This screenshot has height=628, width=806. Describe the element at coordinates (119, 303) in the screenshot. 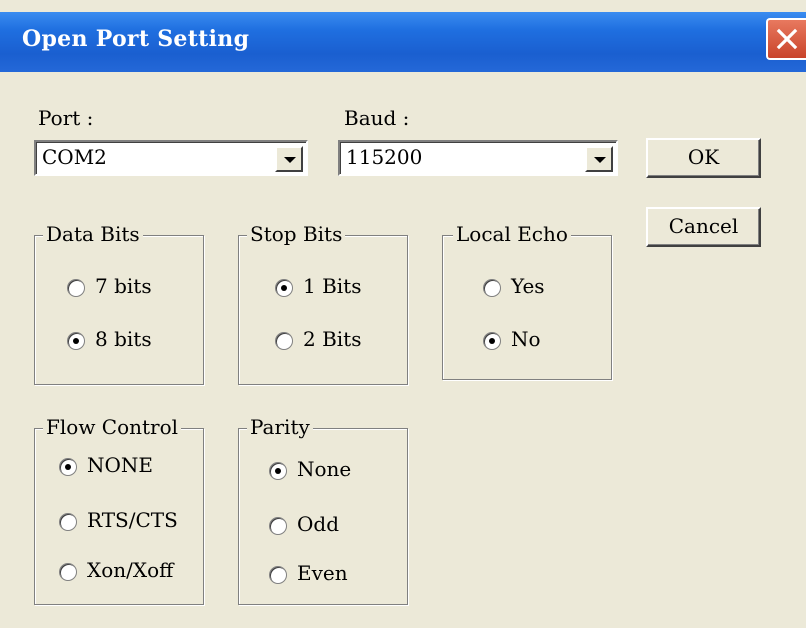

I see `data-bits-group: Data Bits 7 bits 8 bits` at that location.